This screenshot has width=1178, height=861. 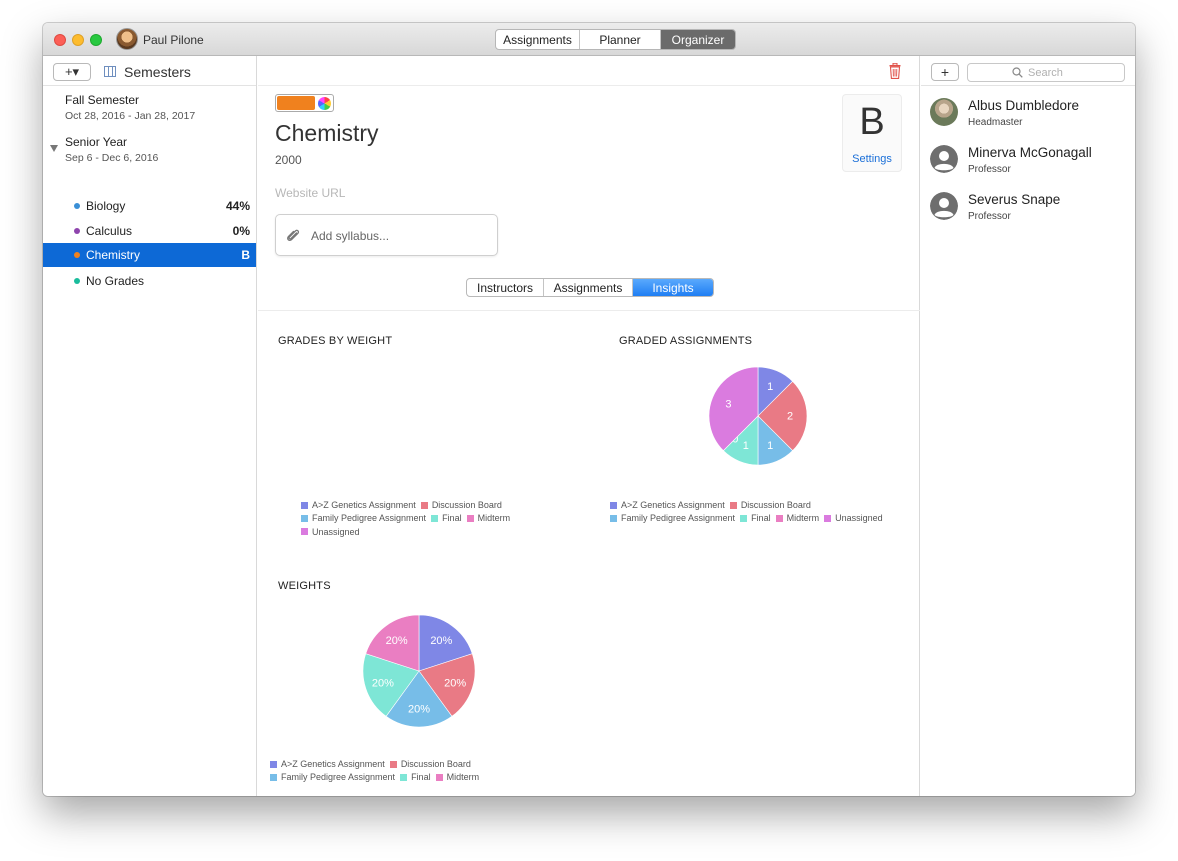 What do you see at coordinates (102, 100) in the screenshot?
I see `semester-name: Fall Semester` at bounding box center [102, 100].